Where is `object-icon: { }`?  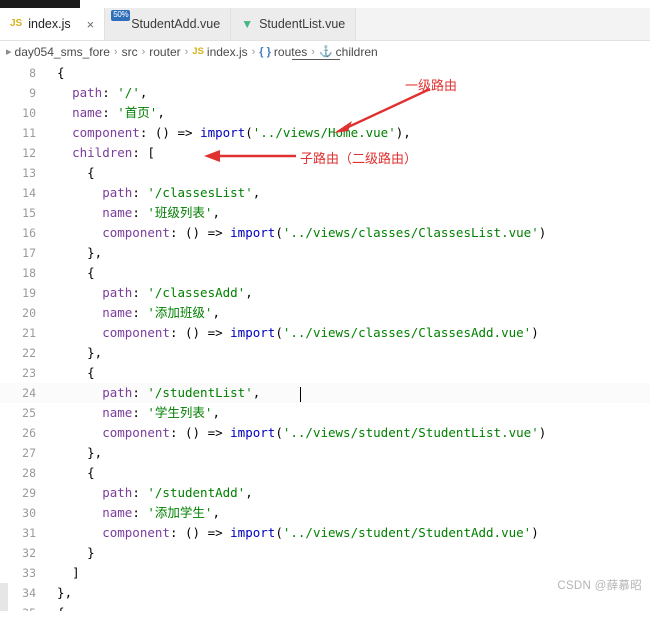
object-icon: { } is located at coordinates (265, 51).